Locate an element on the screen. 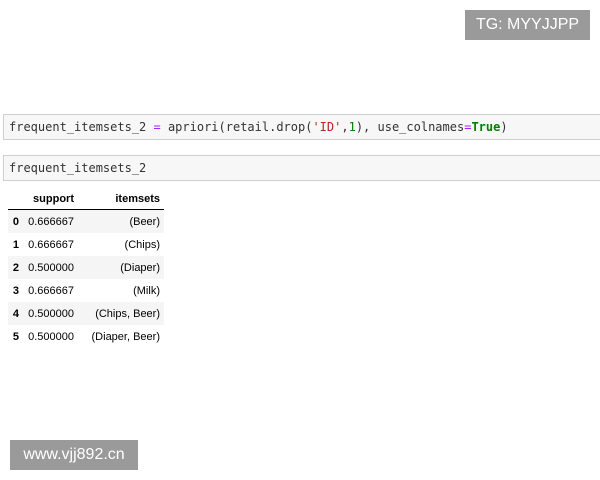 This screenshot has width=600, height=480. row-index: 4 is located at coordinates (15, 313).